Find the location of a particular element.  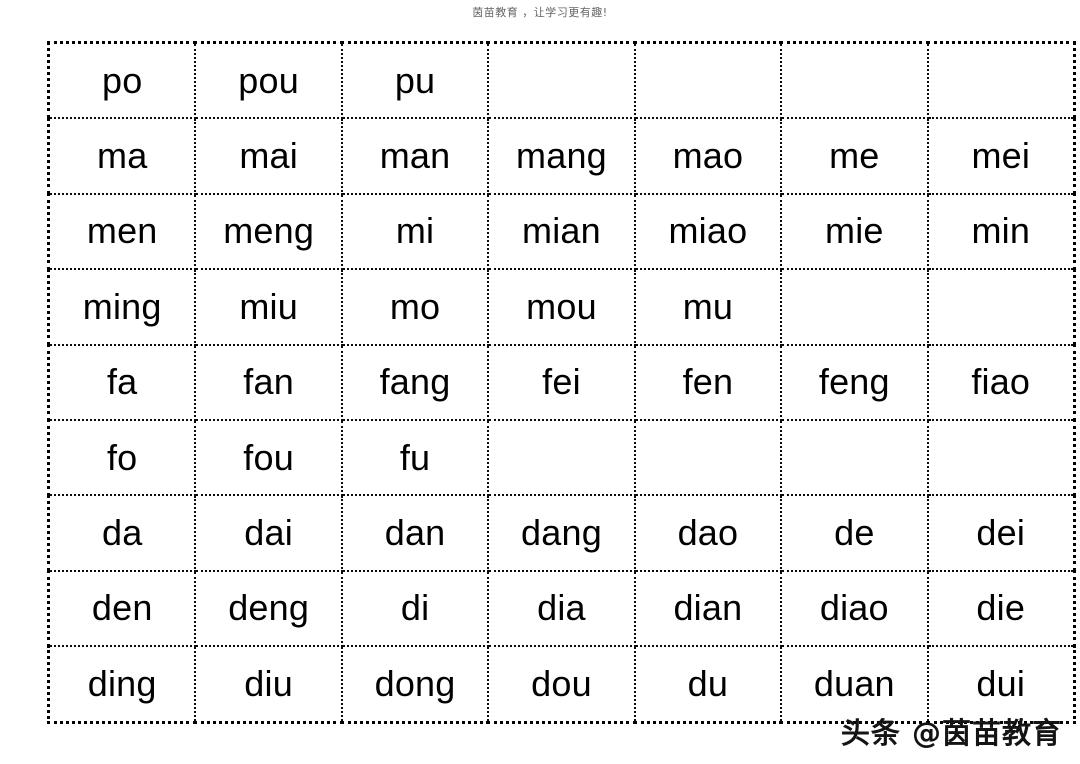

pinyin-cell: po is located at coordinates (122, 80).